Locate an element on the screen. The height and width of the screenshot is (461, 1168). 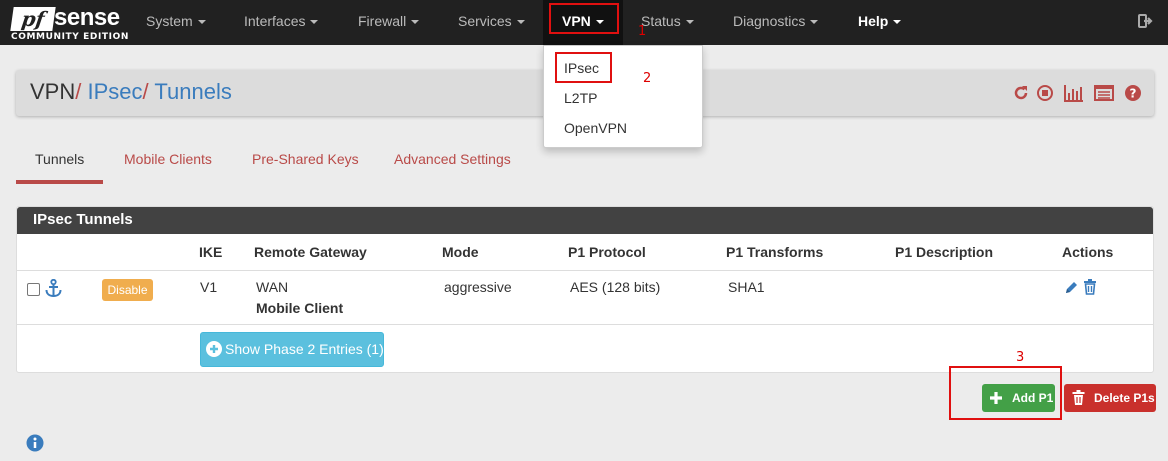
restart-service-icon is located at coordinates (1021, 94).